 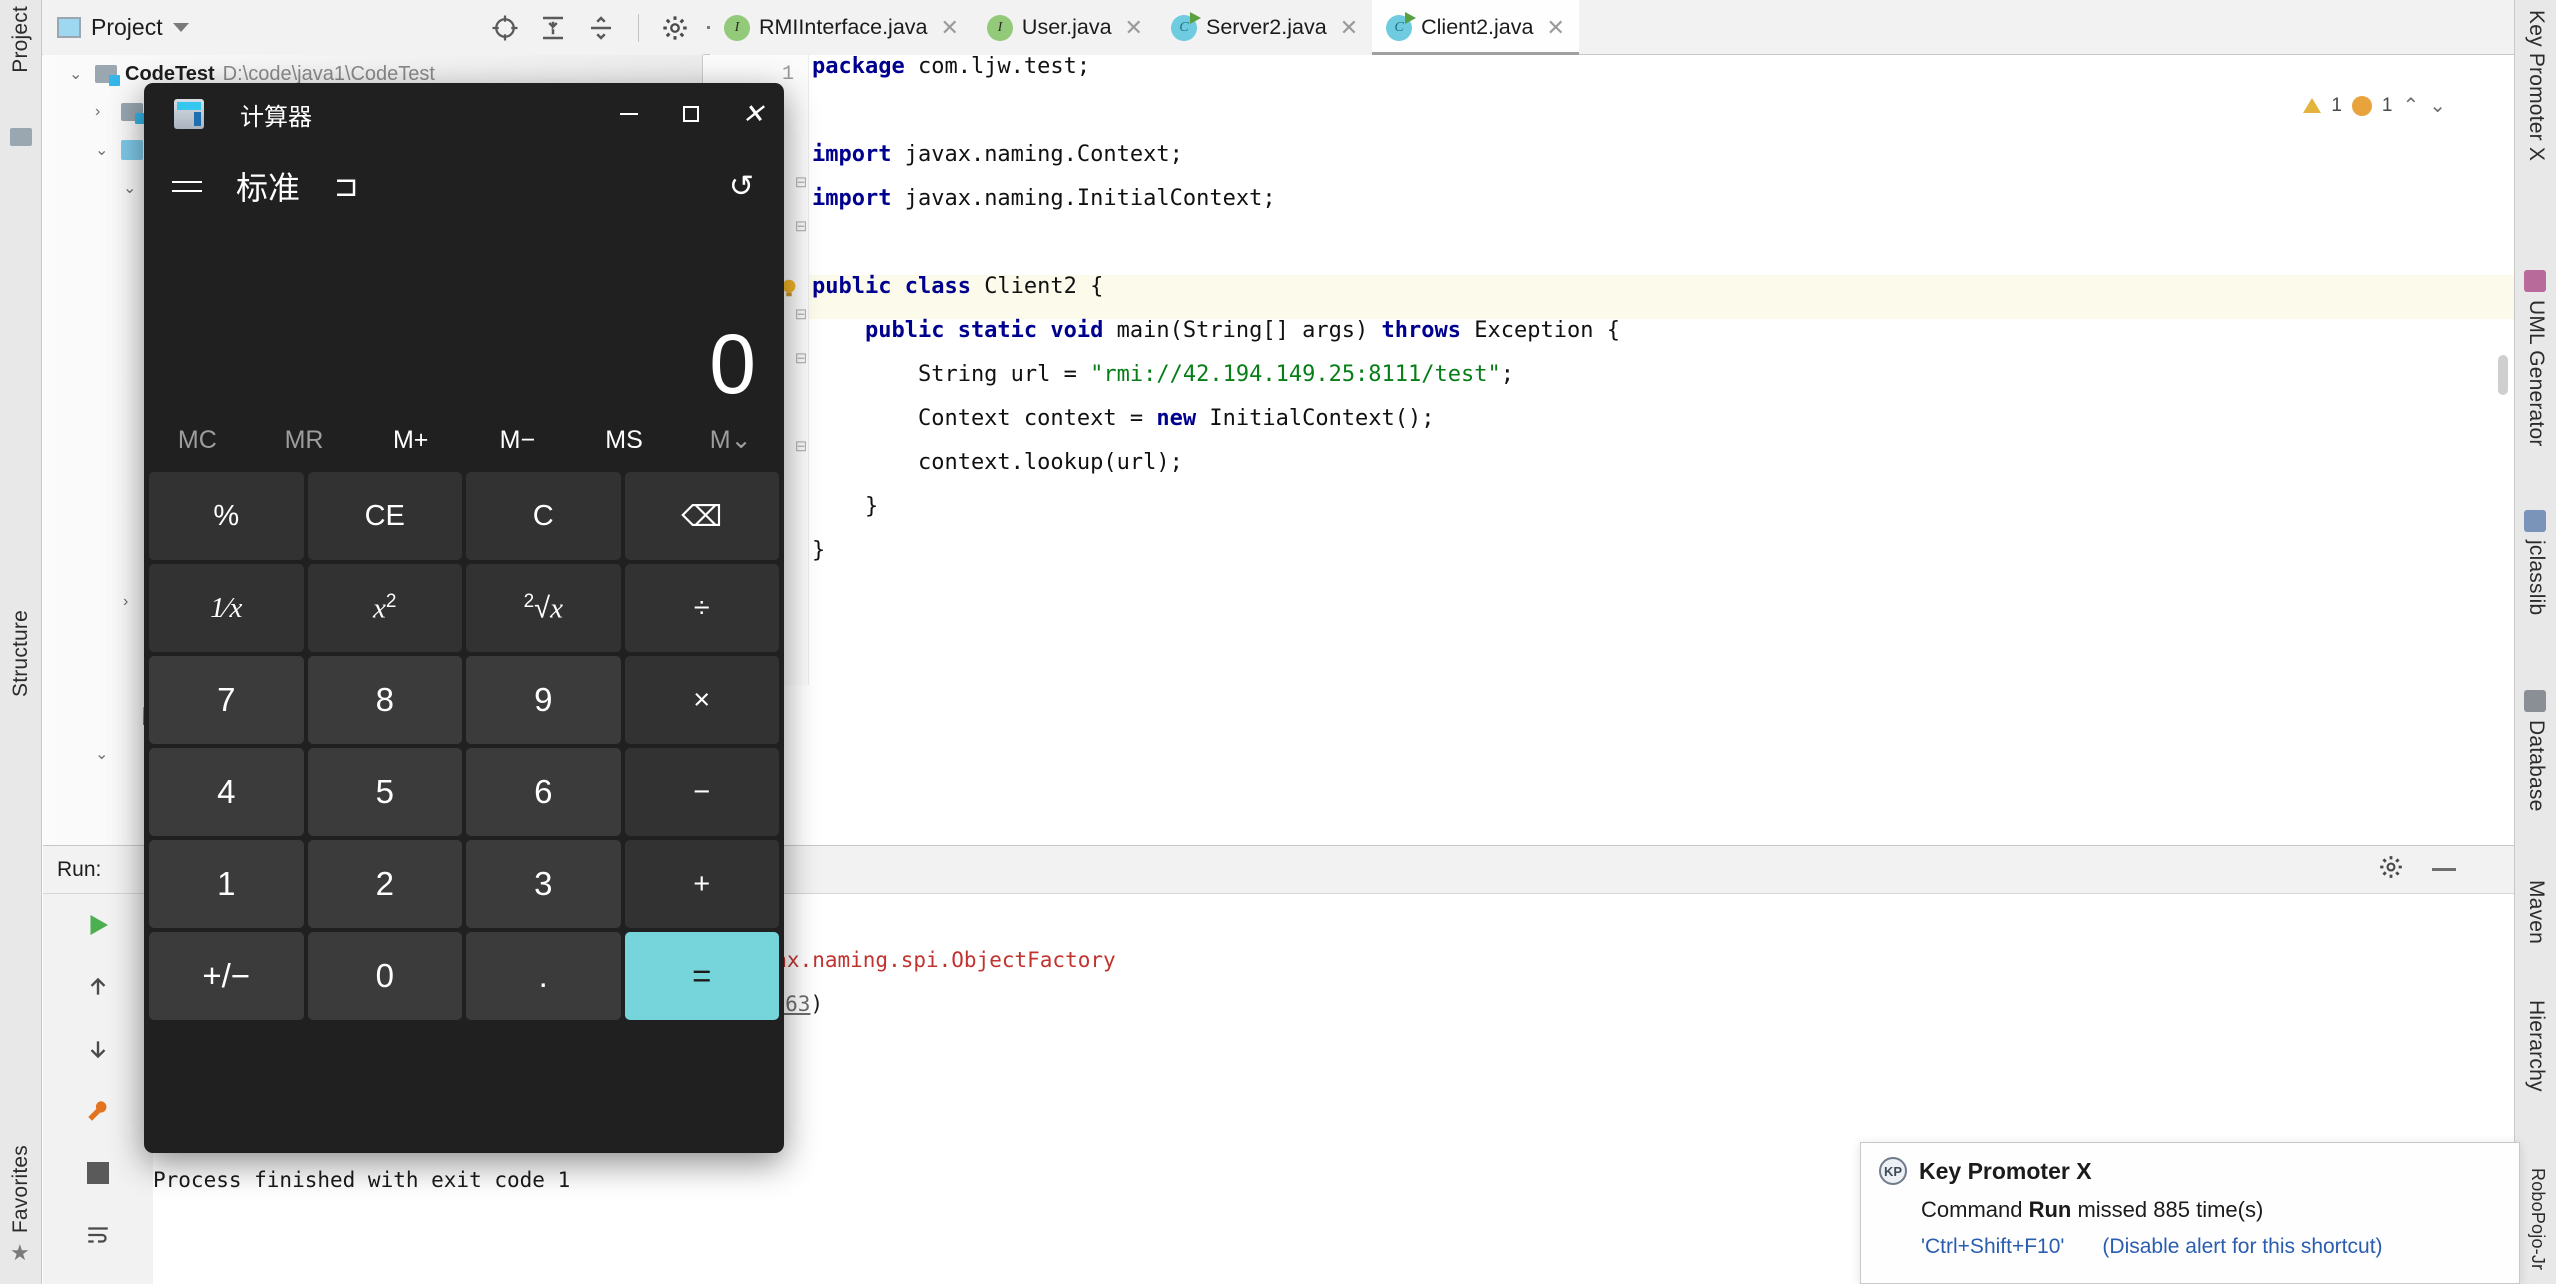 I want to click on calc-key-digit-9: 9, so click(x=543, y=700).